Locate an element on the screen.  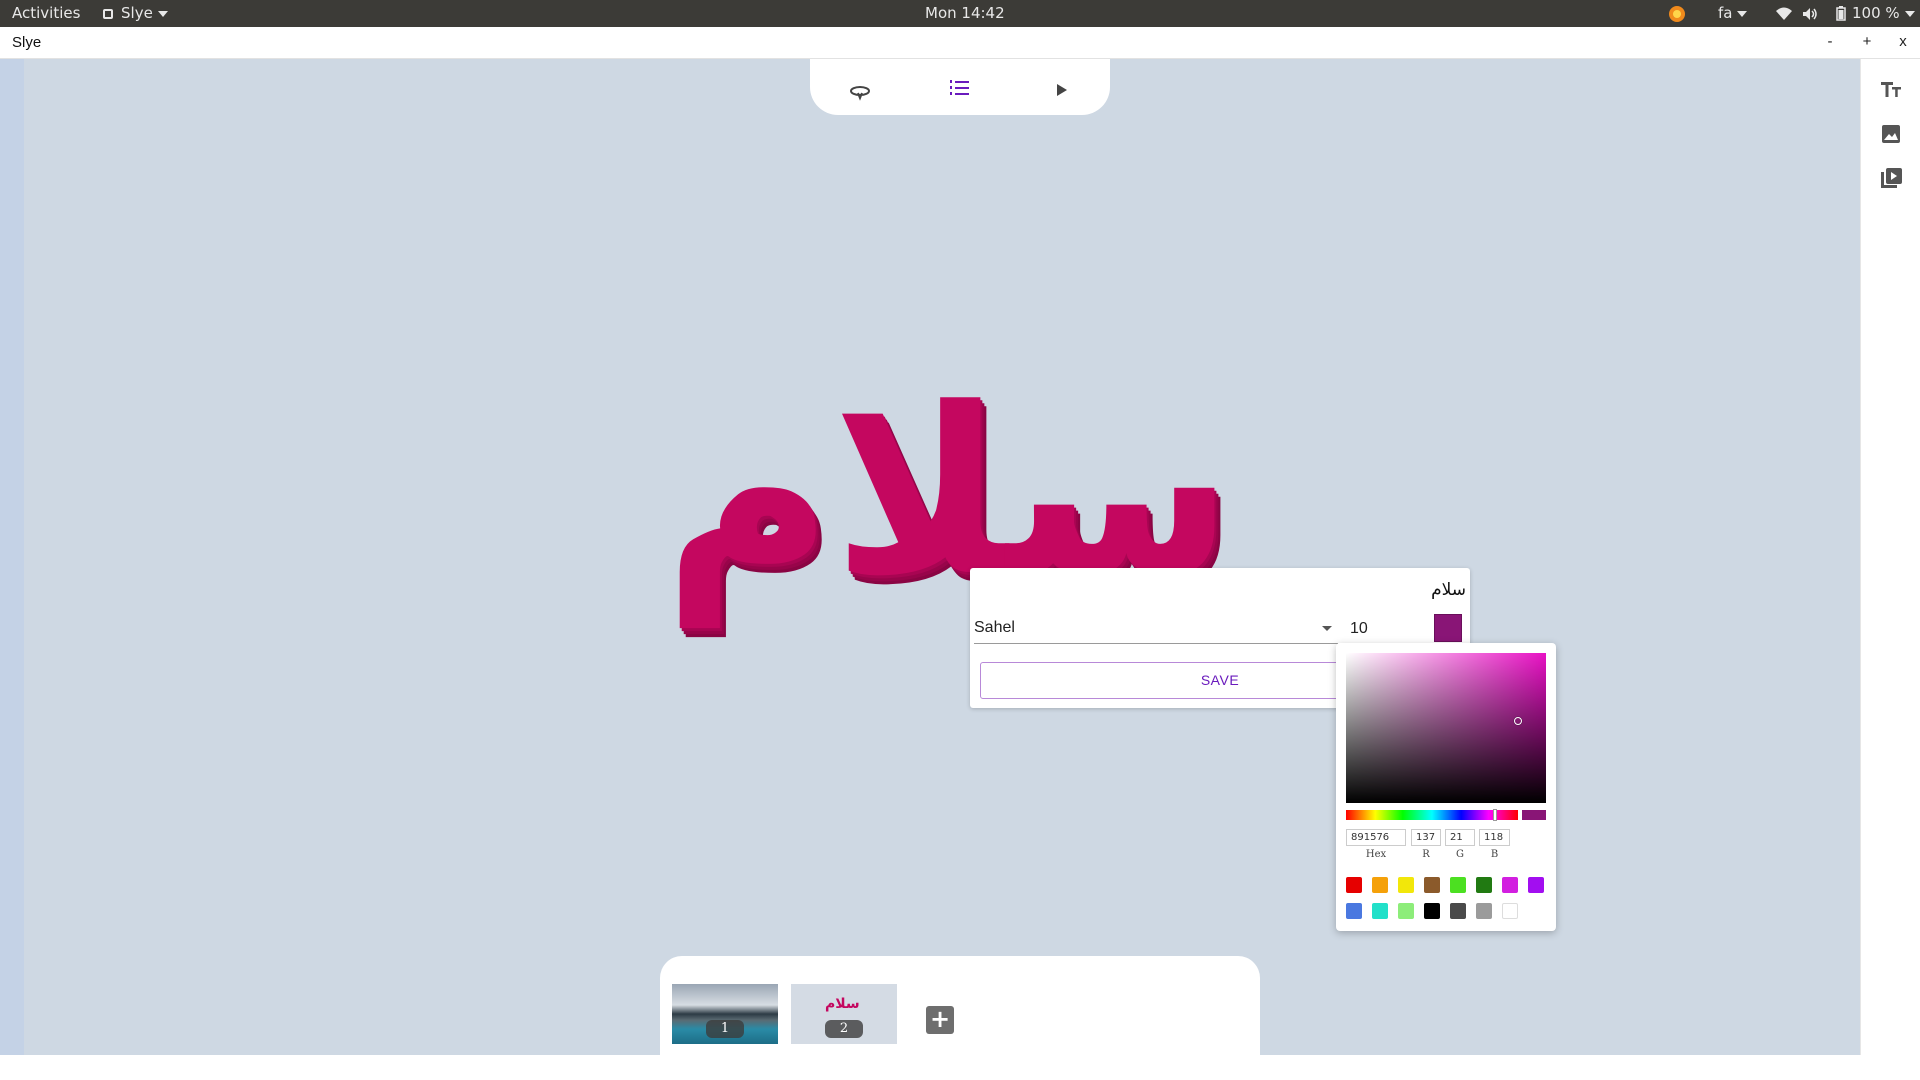
window-bottom-edge is located at coordinates (960, 1067).